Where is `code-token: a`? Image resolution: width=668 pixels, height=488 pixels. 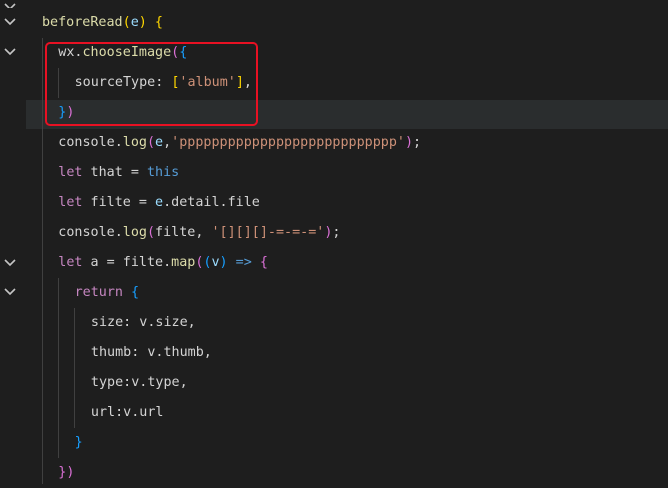
code-token: a is located at coordinates (94, 262).